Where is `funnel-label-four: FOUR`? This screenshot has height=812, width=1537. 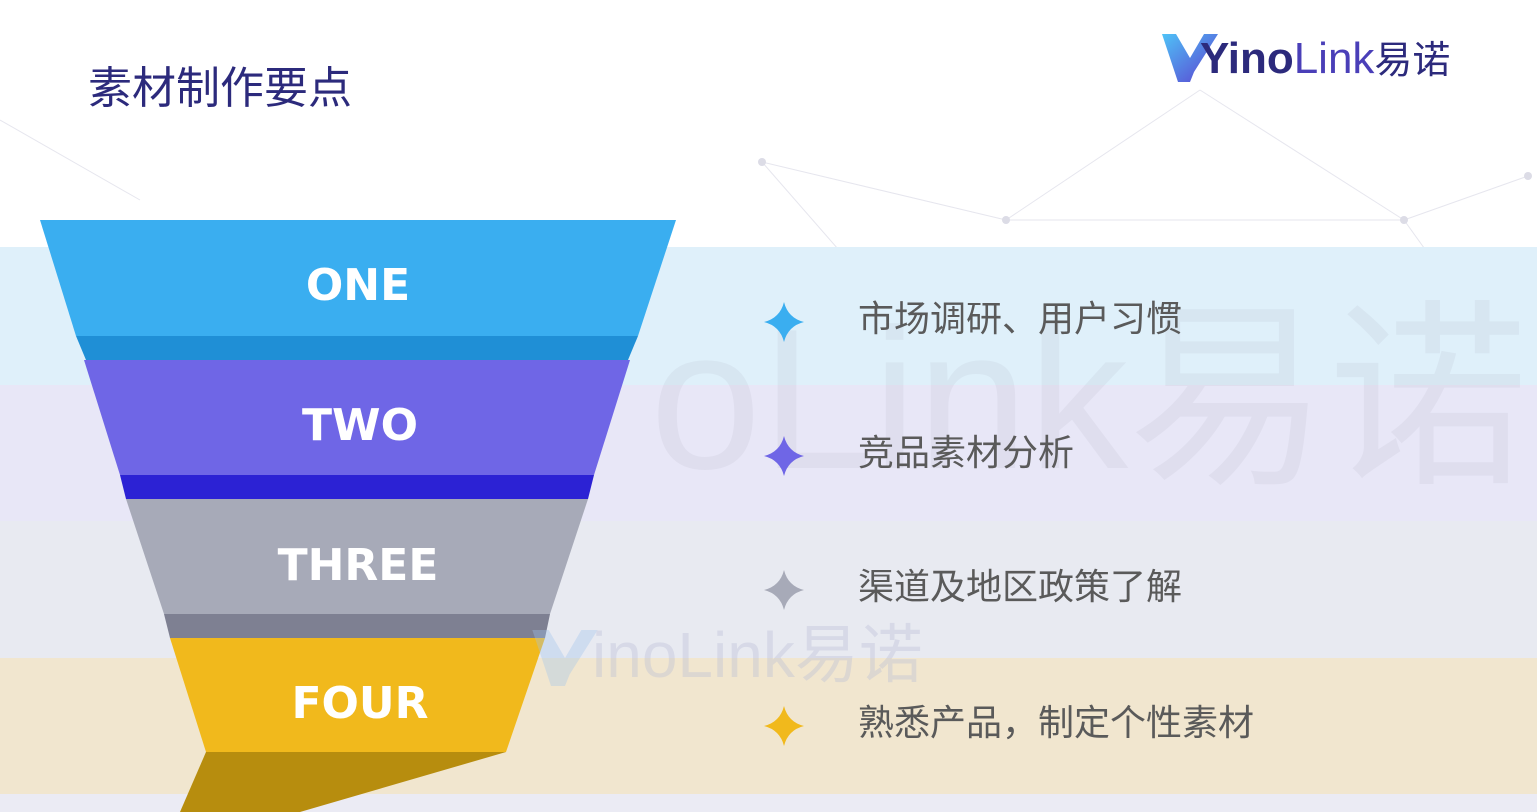
funnel-label-four: FOUR is located at coordinates (359, 703).